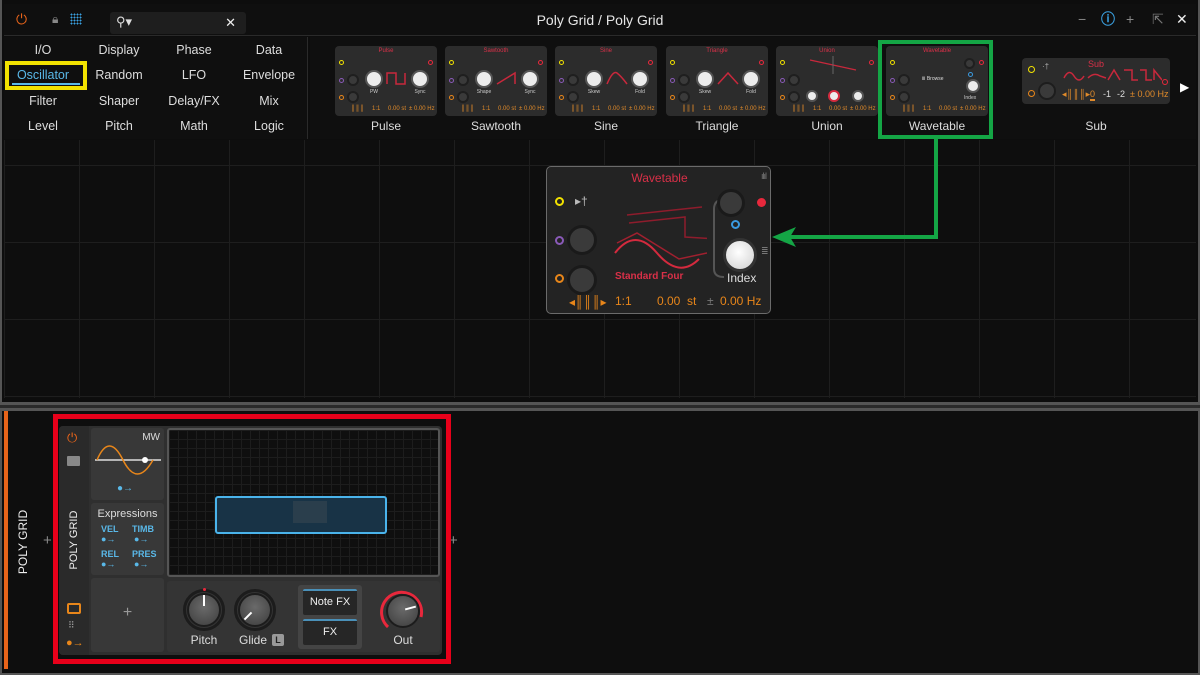  Describe the element at coordinates (1082, 19) in the screenshot. I see `zoom-out-button: −` at that location.